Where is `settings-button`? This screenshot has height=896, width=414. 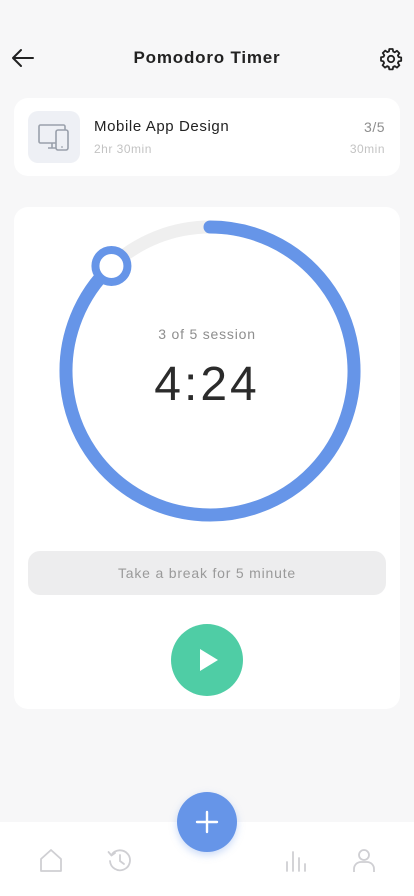
settings-button is located at coordinates (391, 59).